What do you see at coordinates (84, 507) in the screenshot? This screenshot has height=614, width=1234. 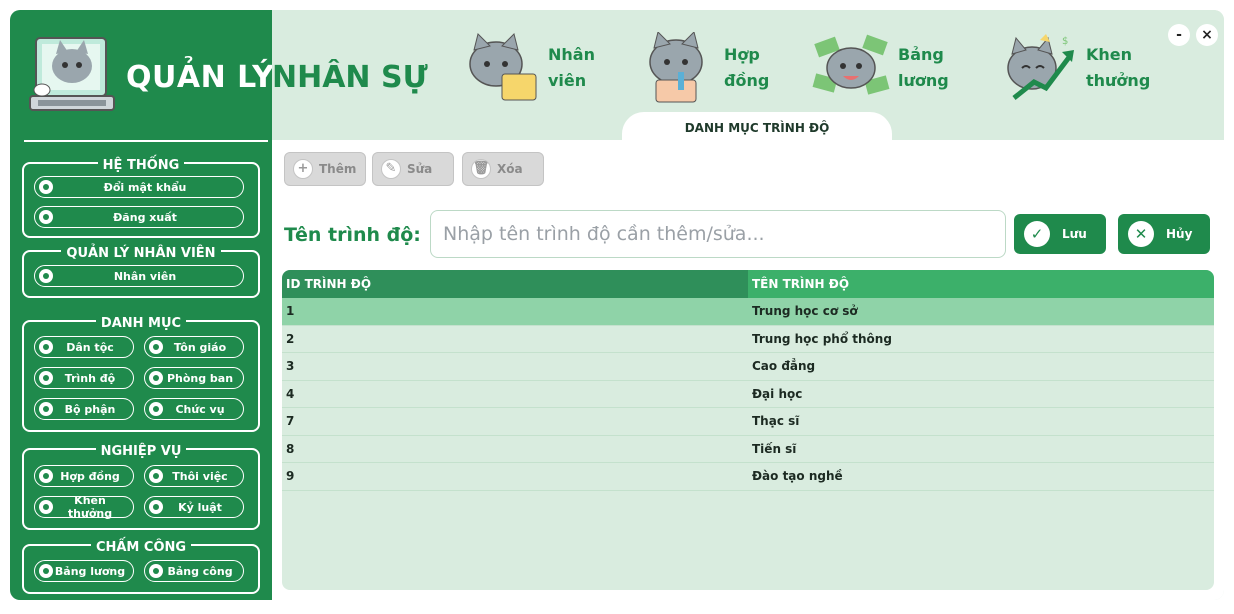 I see `reward-button: Khen thưởng` at bounding box center [84, 507].